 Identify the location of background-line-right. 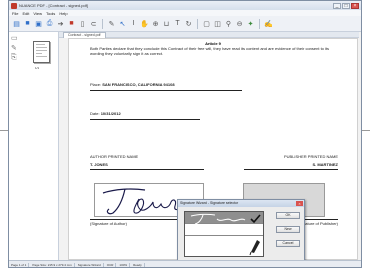
(366, 130).